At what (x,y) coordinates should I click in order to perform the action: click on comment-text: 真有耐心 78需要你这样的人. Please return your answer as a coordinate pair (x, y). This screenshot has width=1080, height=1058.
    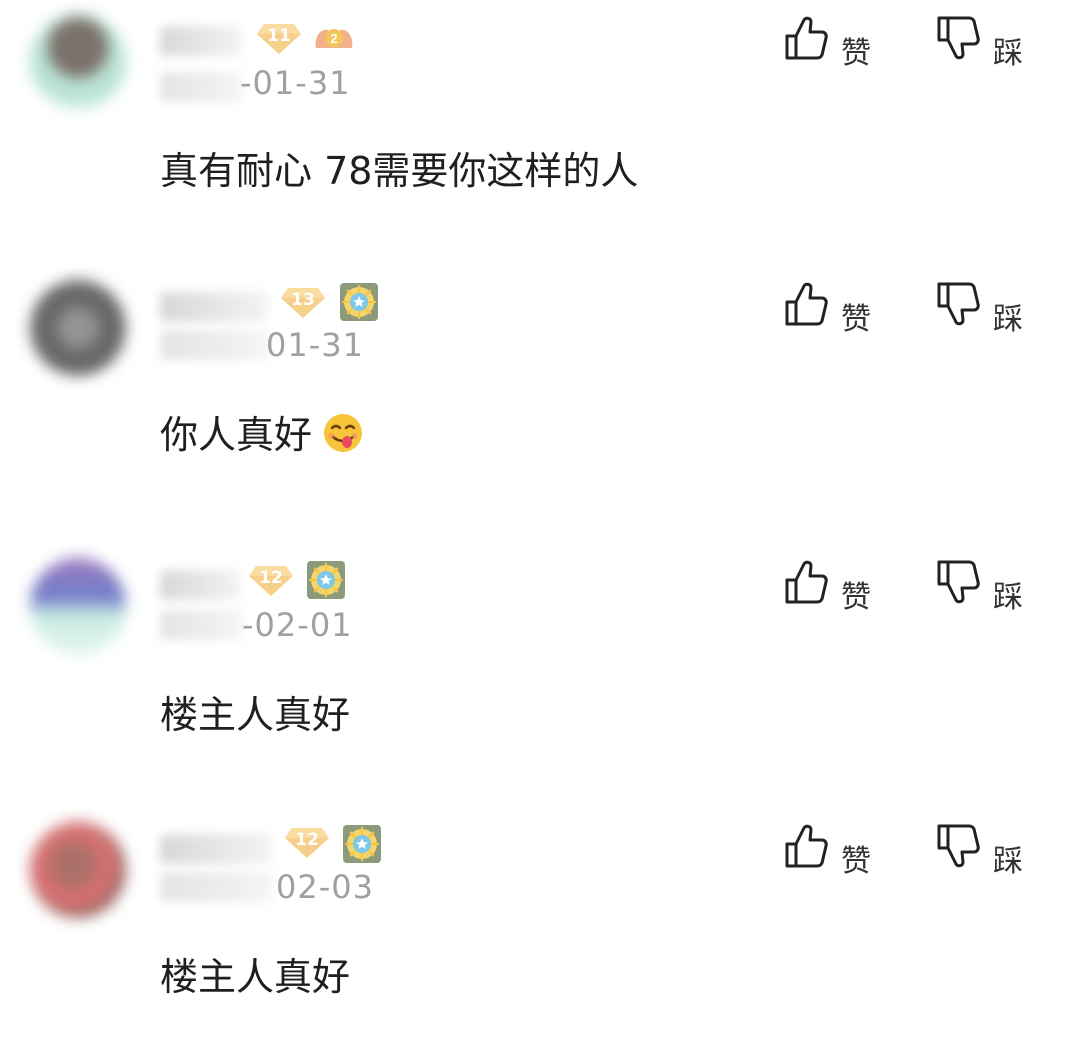
    Looking at the image, I should click on (399, 167).